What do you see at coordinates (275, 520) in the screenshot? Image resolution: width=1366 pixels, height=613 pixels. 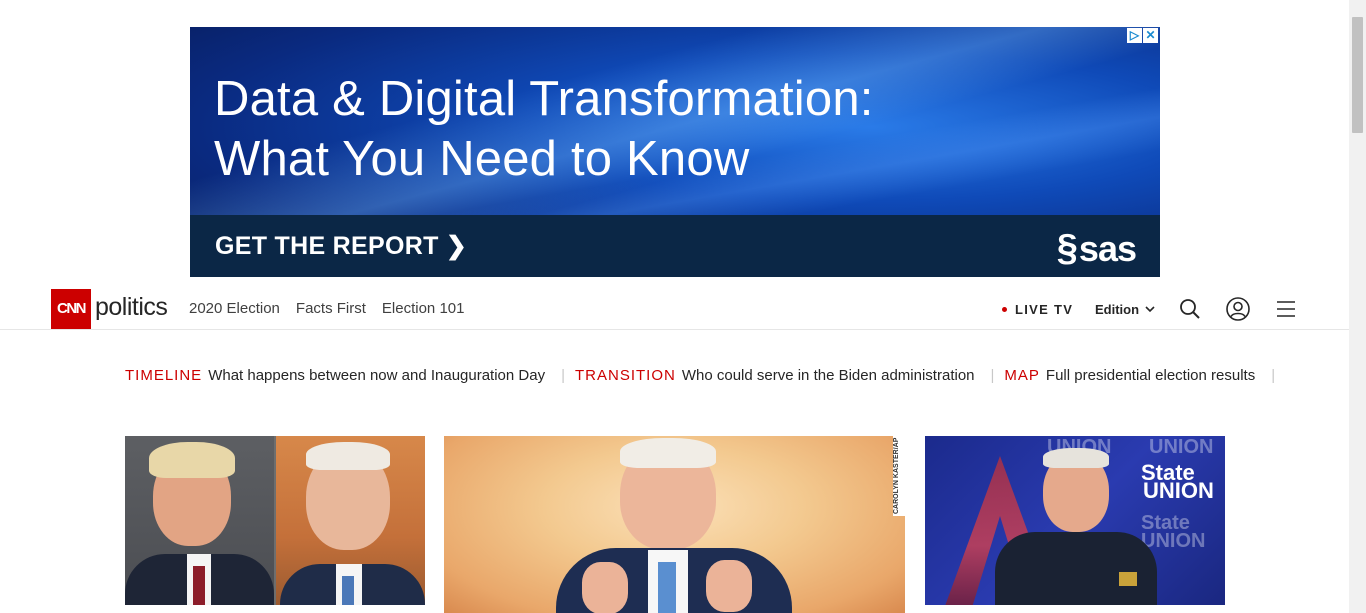 I see `story-image-trump-biden` at bounding box center [275, 520].